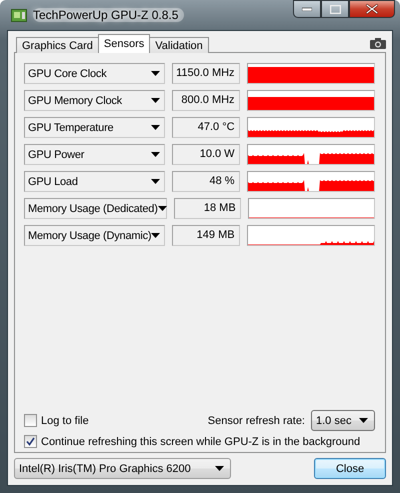  I want to click on sensor-value: 10.0 W, so click(206, 154).